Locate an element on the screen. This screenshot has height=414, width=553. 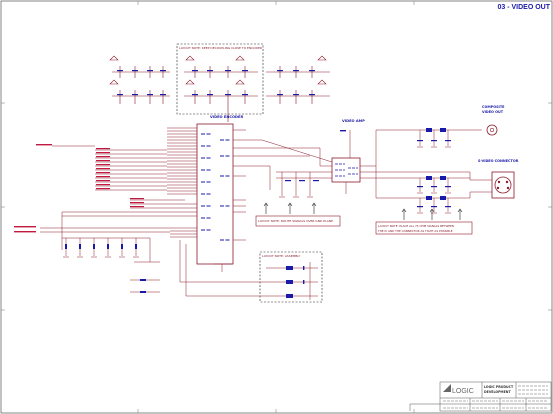
label-composite-1: COMPOSITE is located at coordinates (493, 107).